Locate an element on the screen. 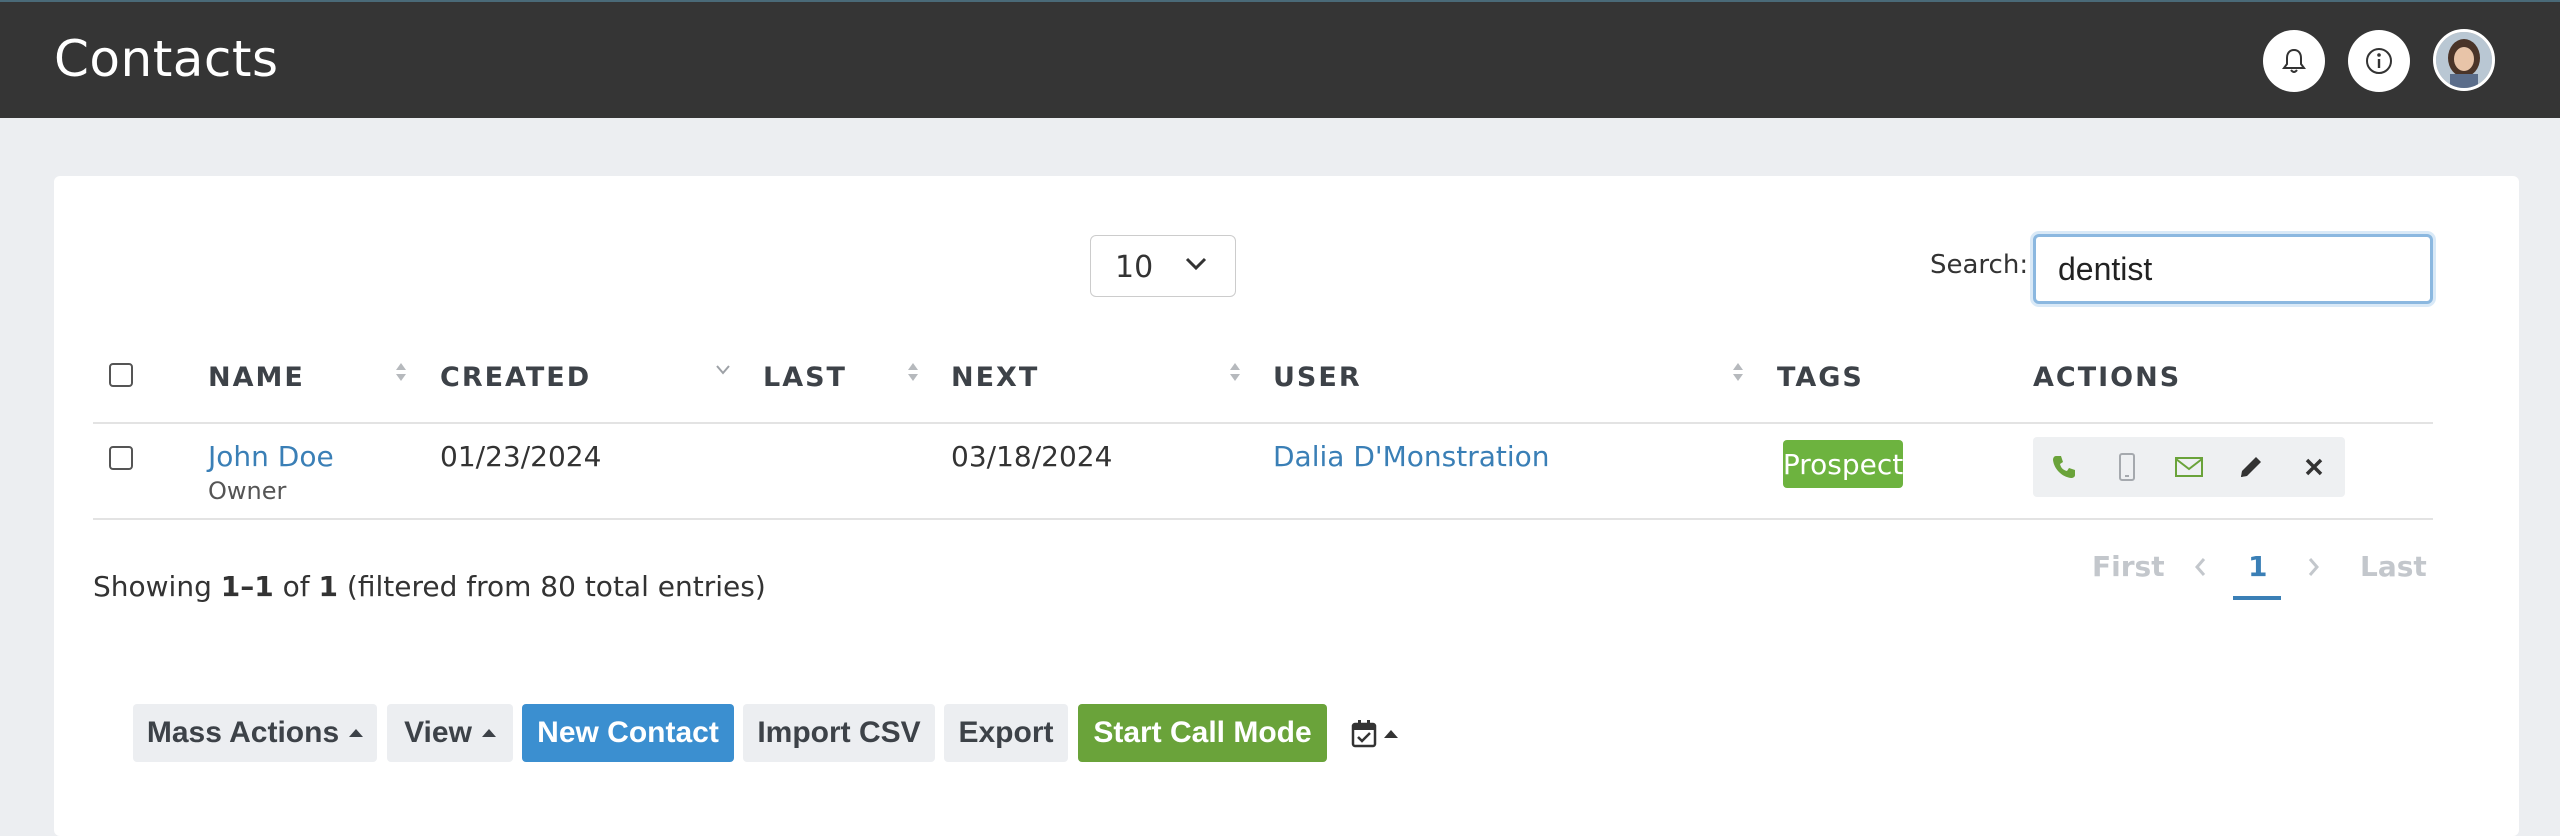 This screenshot has height=836, width=2560. page-title: Contacts is located at coordinates (166, 59).